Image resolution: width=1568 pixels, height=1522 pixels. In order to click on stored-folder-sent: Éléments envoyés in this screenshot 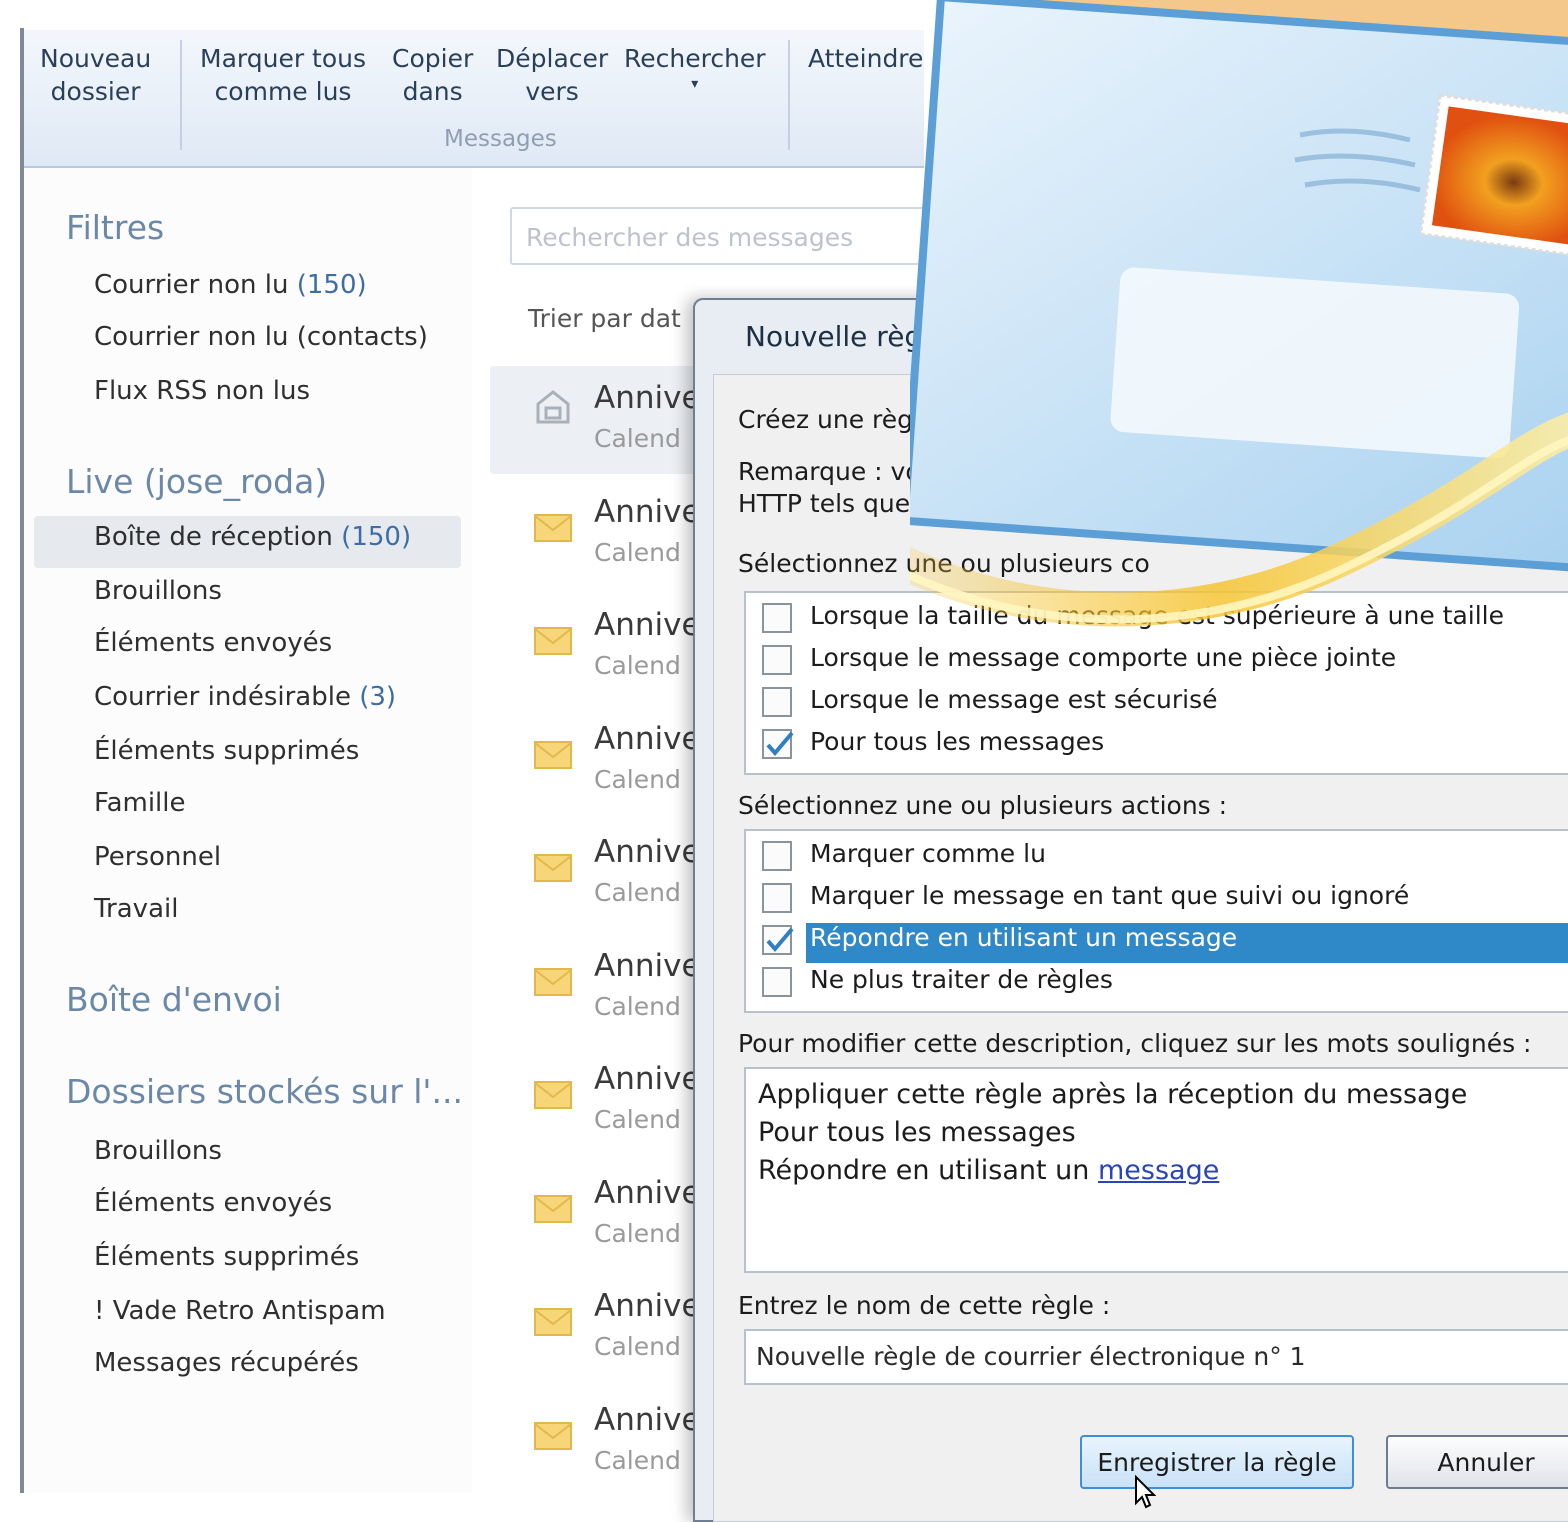, I will do `click(213, 1203)`.